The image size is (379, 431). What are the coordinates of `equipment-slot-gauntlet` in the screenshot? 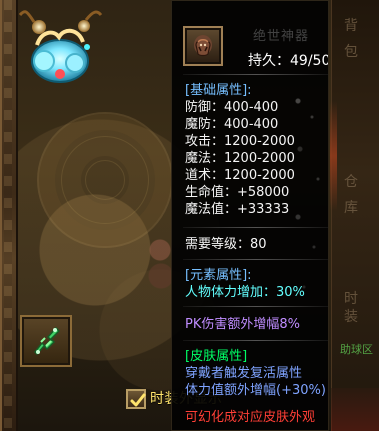 It's located at (46, 341).